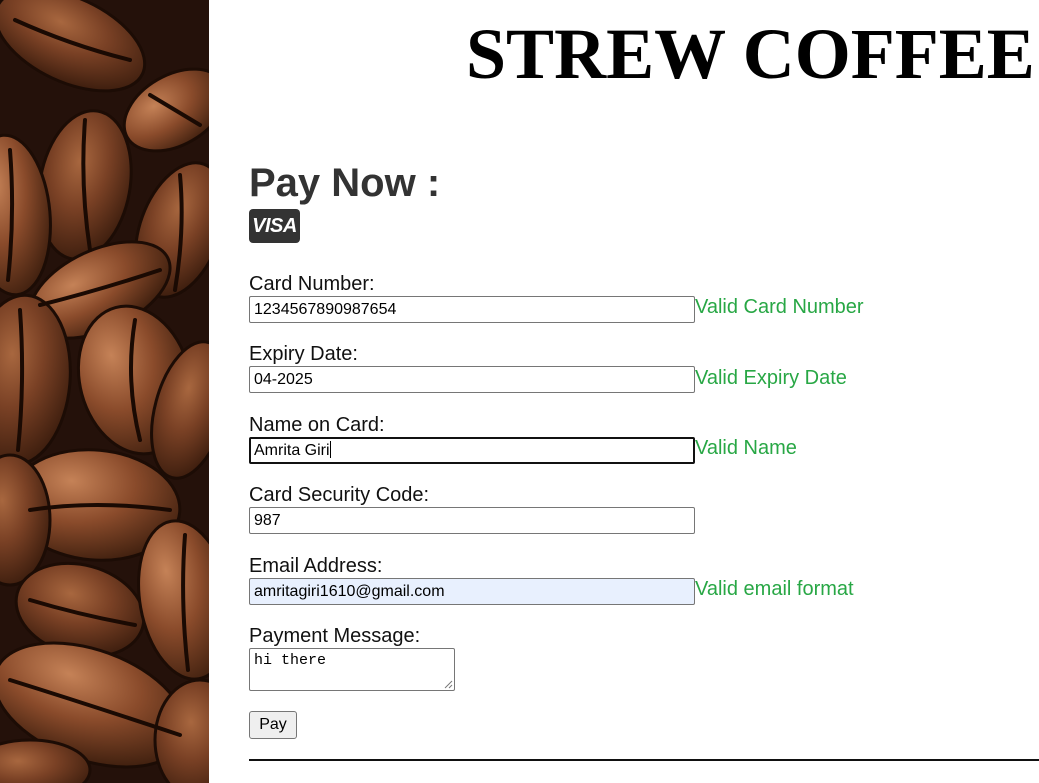 The height and width of the screenshot is (783, 1039). I want to click on name-valid-message: Valid Name, so click(746, 448).